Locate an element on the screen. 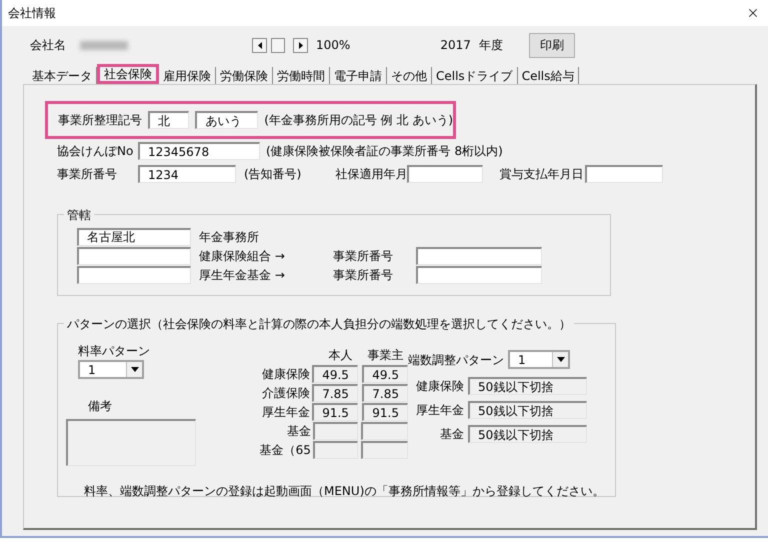  hint-text: (健康保険被保険者証の事業所番号 8桁以内) is located at coordinates (384, 151).